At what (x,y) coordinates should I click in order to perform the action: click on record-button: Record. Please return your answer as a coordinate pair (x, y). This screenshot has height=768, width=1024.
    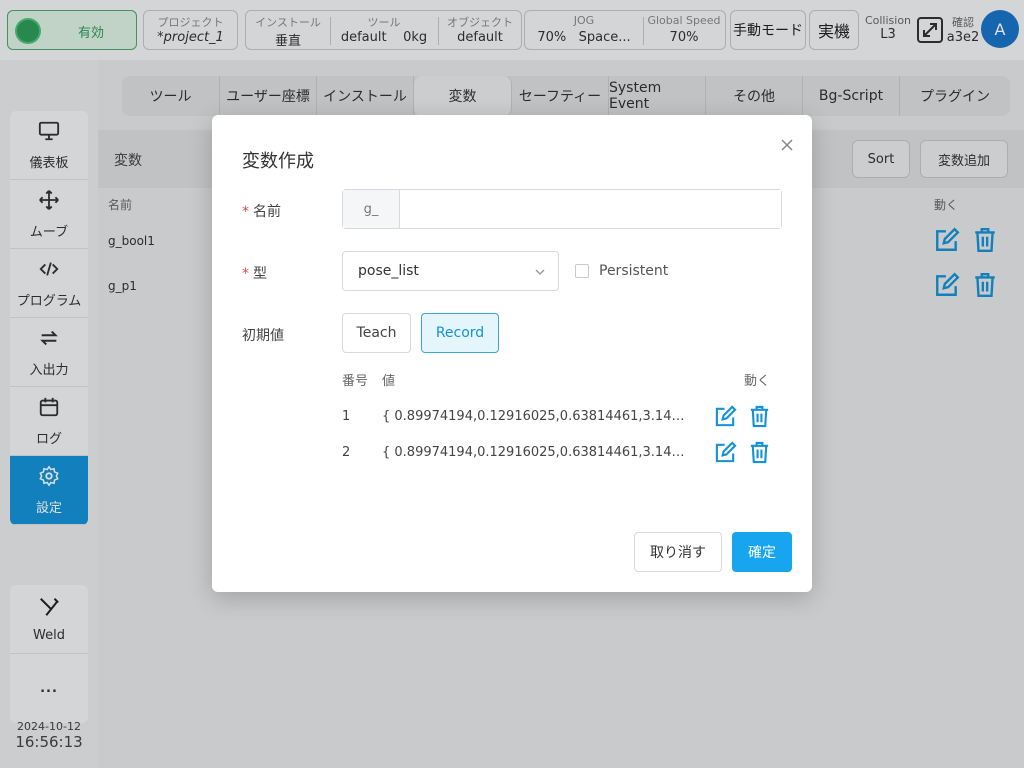
    Looking at the image, I should click on (460, 333).